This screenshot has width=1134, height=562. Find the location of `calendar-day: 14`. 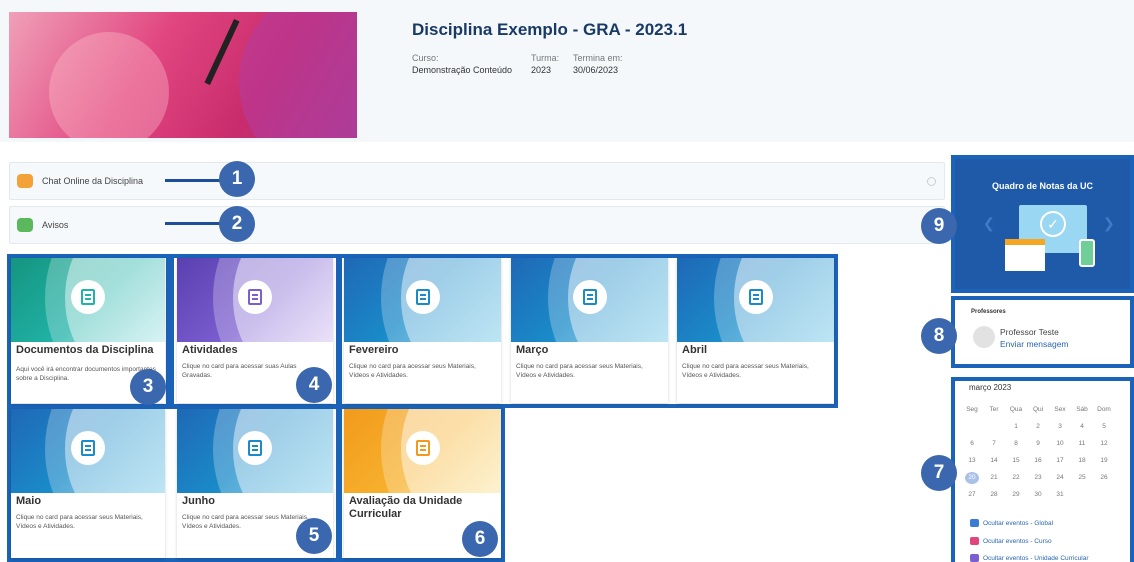

calendar-day: 14 is located at coordinates (994, 460).